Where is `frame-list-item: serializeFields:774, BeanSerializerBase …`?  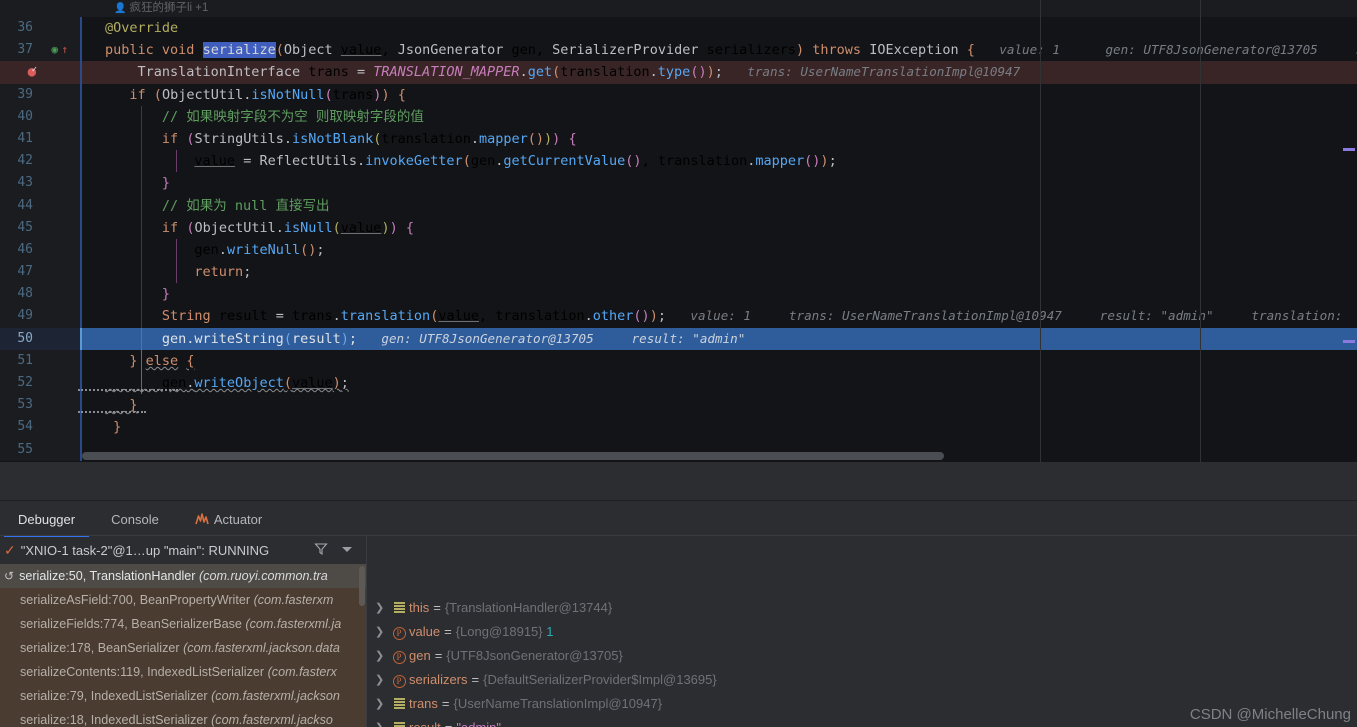 frame-list-item: serializeFields:774, BeanSerializerBase … is located at coordinates (183, 624).